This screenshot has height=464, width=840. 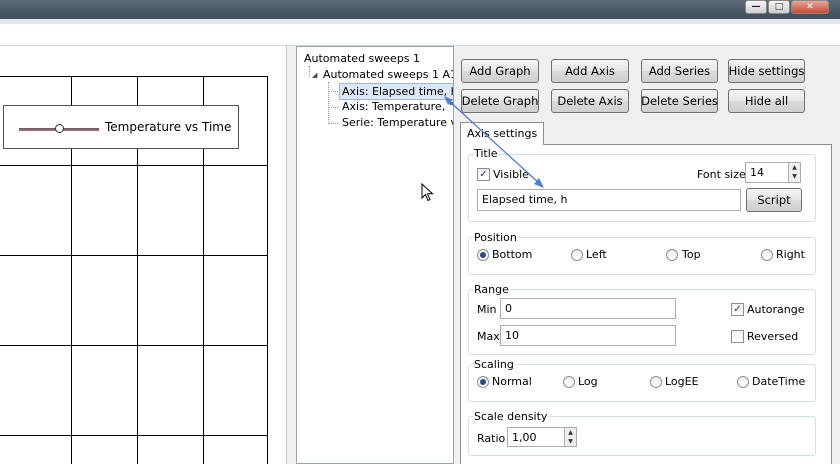 I want to click on legend-series-label: Temperature vs Time, so click(x=168, y=127).